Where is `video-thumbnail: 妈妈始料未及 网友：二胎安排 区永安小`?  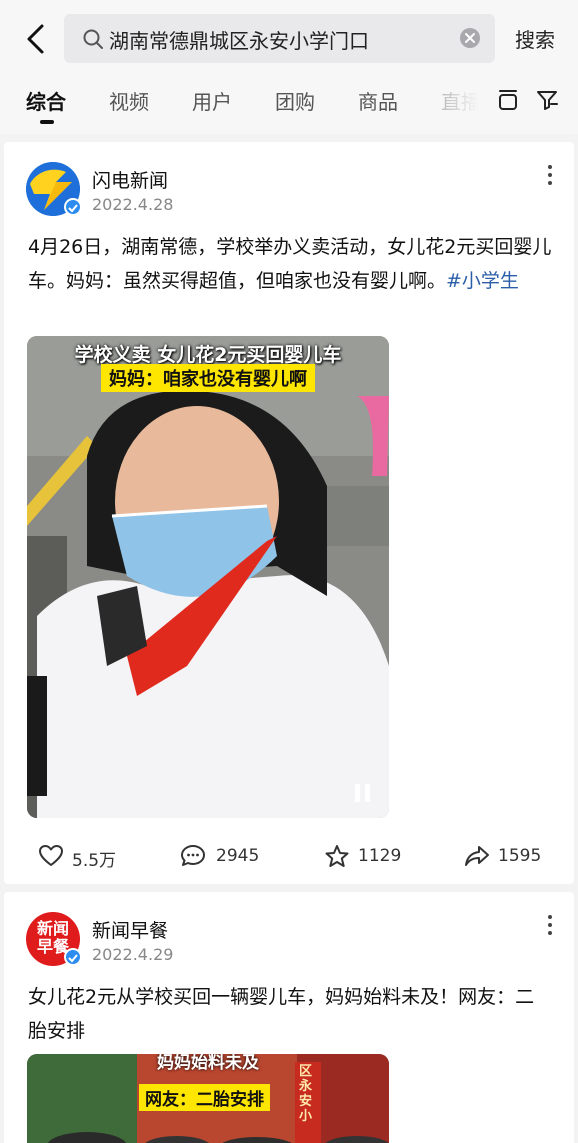 video-thumbnail: 妈妈始料未及 网友：二胎安排 区永安小 is located at coordinates (208, 1098).